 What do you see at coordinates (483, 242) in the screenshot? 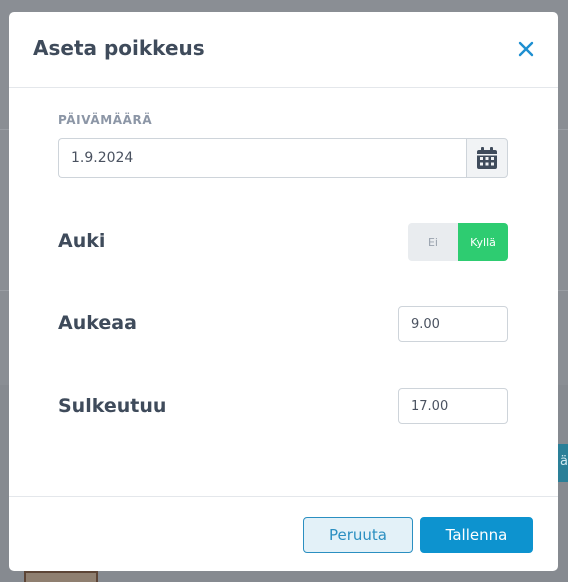
I see `toggle-option-yes: Kyllä` at bounding box center [483, 242].